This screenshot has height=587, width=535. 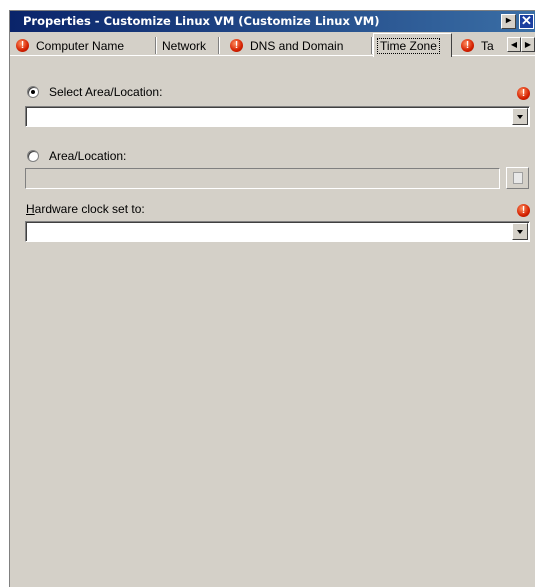 What do you see at coordinates (184, 45) in the screenshot?
I see `tab-label: Network` at bounding box center [184, 45].